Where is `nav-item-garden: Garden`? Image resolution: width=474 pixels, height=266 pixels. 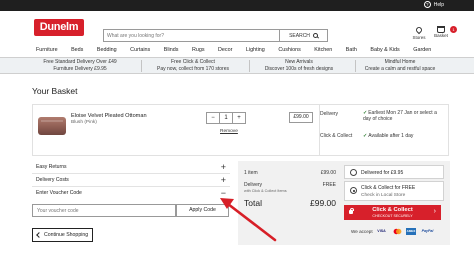
nav-item-garden: Garden is located at coordinates (422, 50).